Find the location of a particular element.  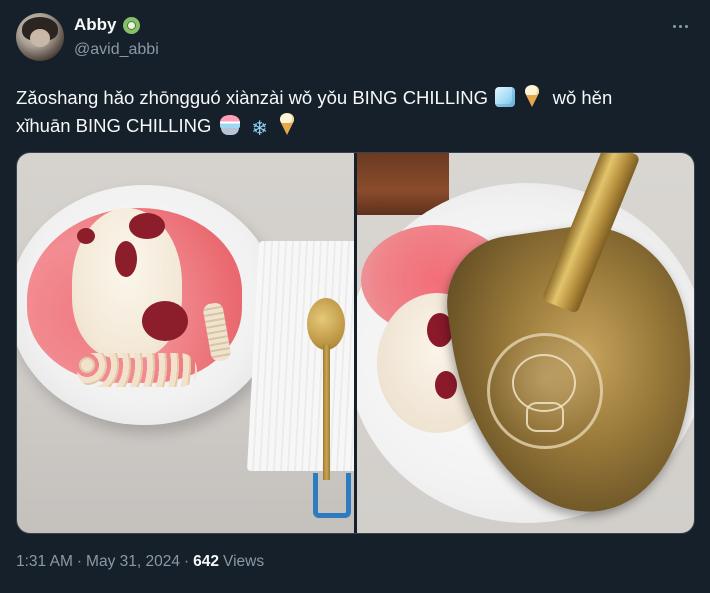

tweet-time: 1:31 AM is located at coordinates (44, 562).